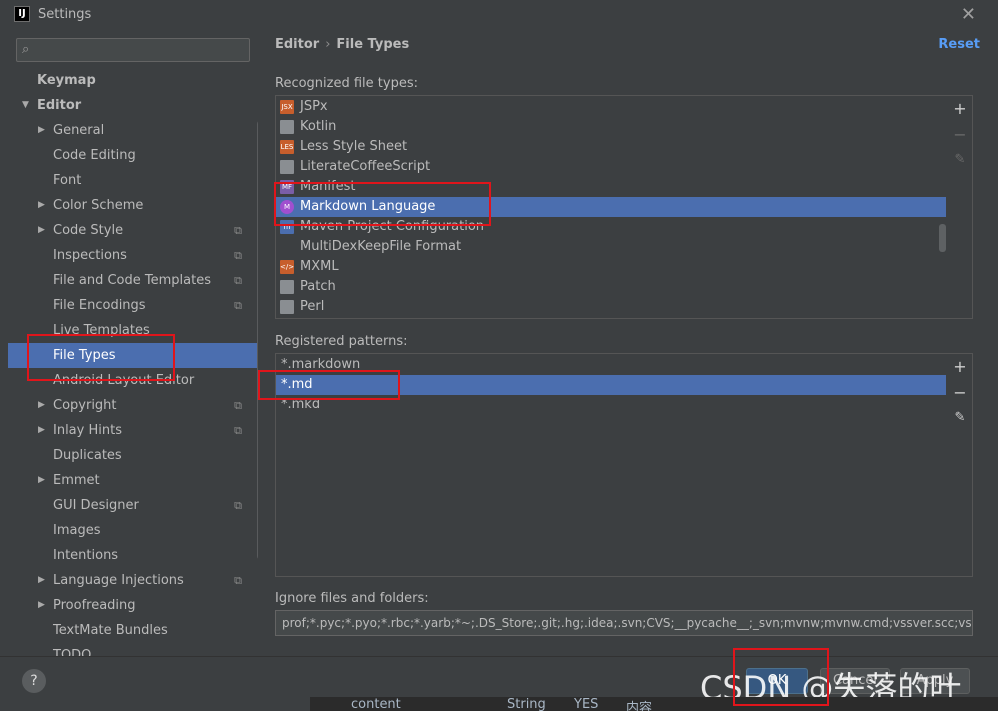 The height and width of the screenshot is (711, 998). What do you see at coordinates (133, 50) in the screenshot?
I see `settings-search-input: ⌕` at bounding box center [133, 50].